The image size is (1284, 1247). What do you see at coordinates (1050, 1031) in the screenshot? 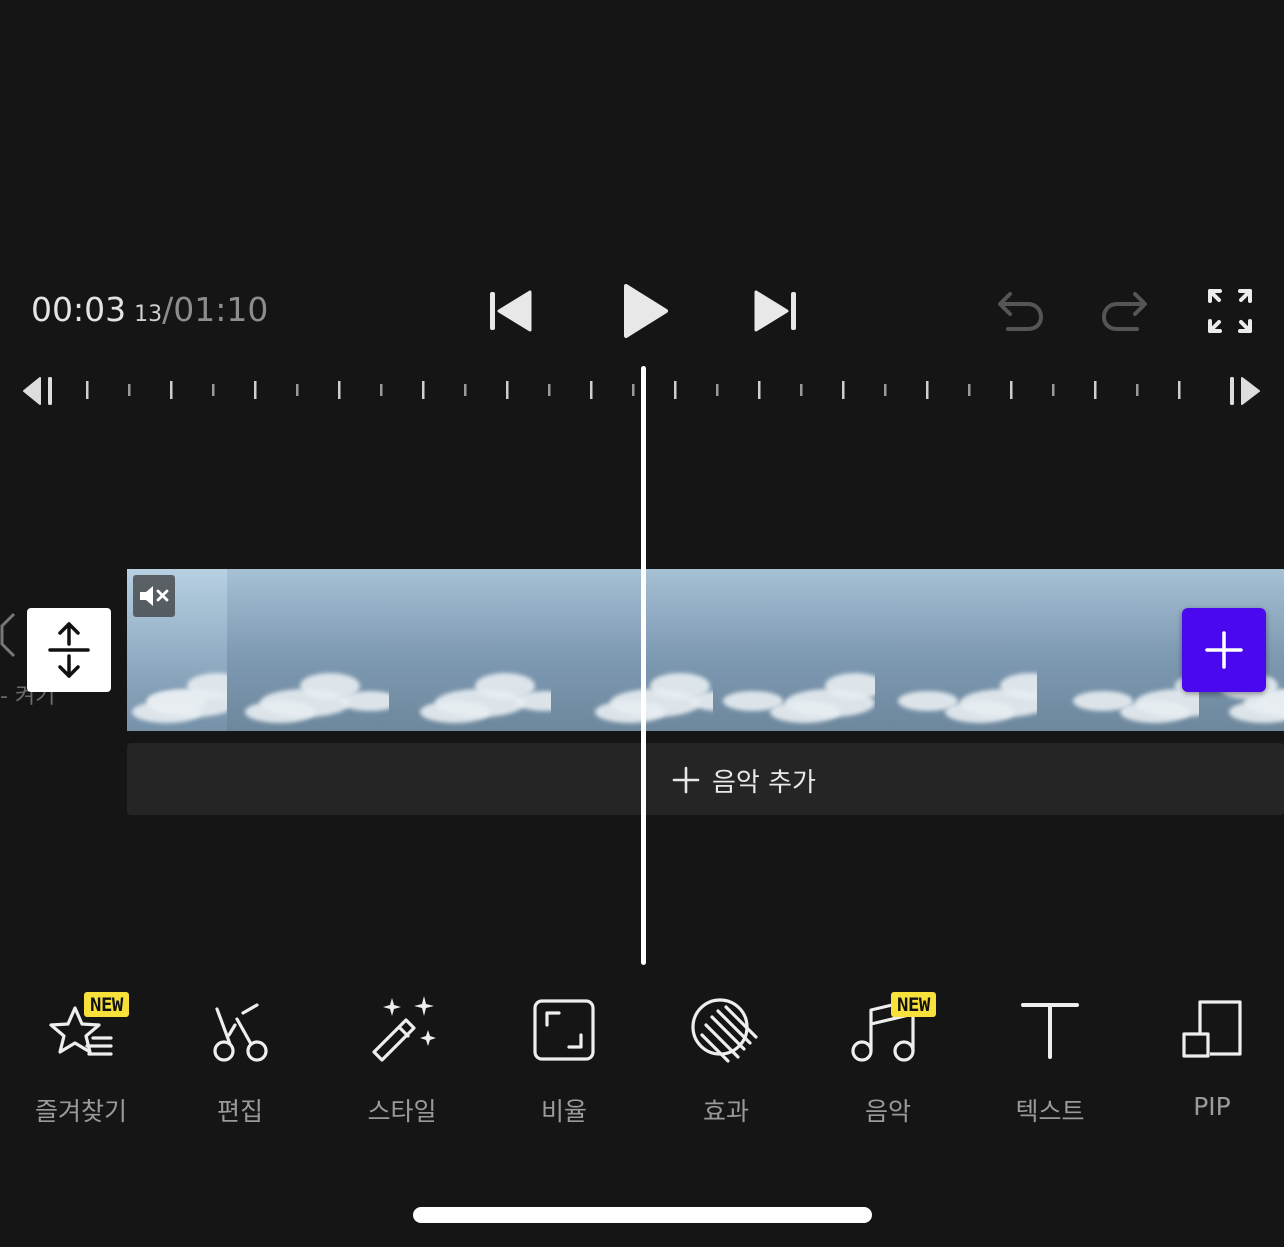
I see `text-icon` at bounding box center [1050, 1031].